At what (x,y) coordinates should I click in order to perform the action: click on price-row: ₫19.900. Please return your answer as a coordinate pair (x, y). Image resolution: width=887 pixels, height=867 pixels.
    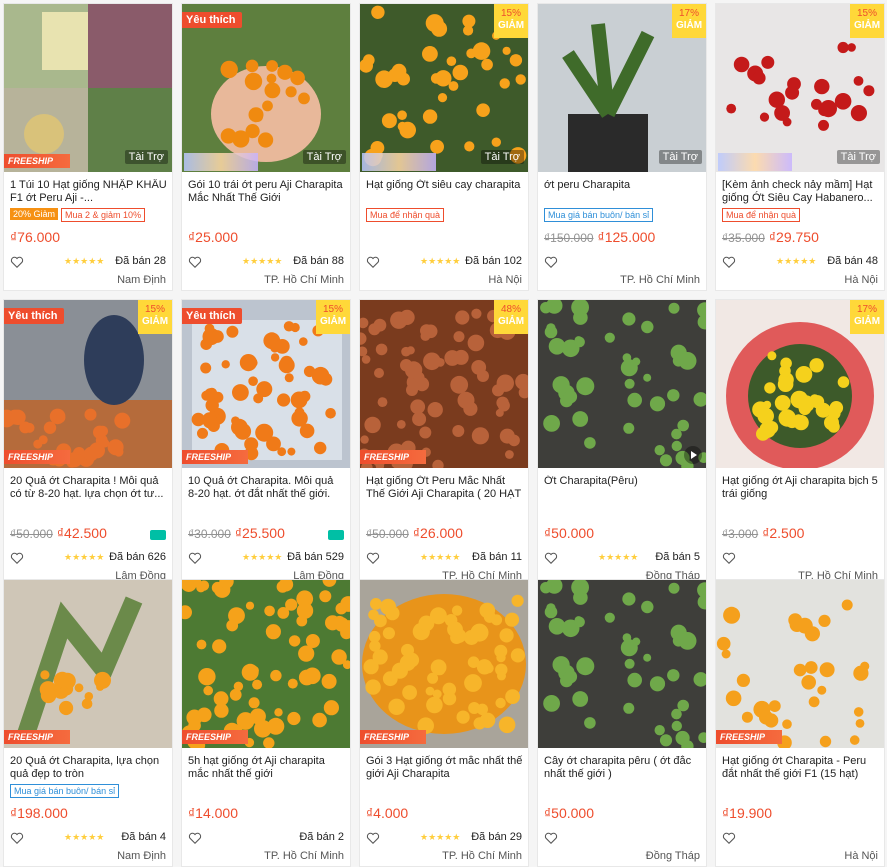
    Looking at the image, I should click on (747, 814).